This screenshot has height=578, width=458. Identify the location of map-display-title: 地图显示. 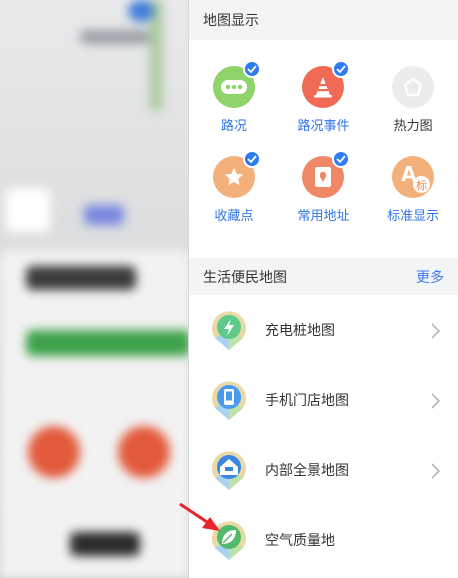
(231, 21).